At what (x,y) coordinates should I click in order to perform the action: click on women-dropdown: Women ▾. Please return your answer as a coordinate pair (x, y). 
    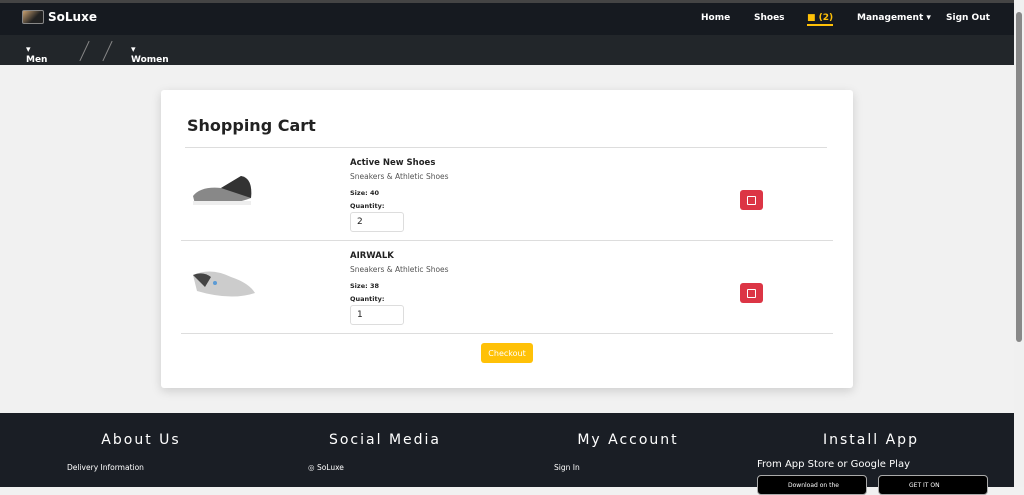
    Looking at the image, I should click on (150, 55).